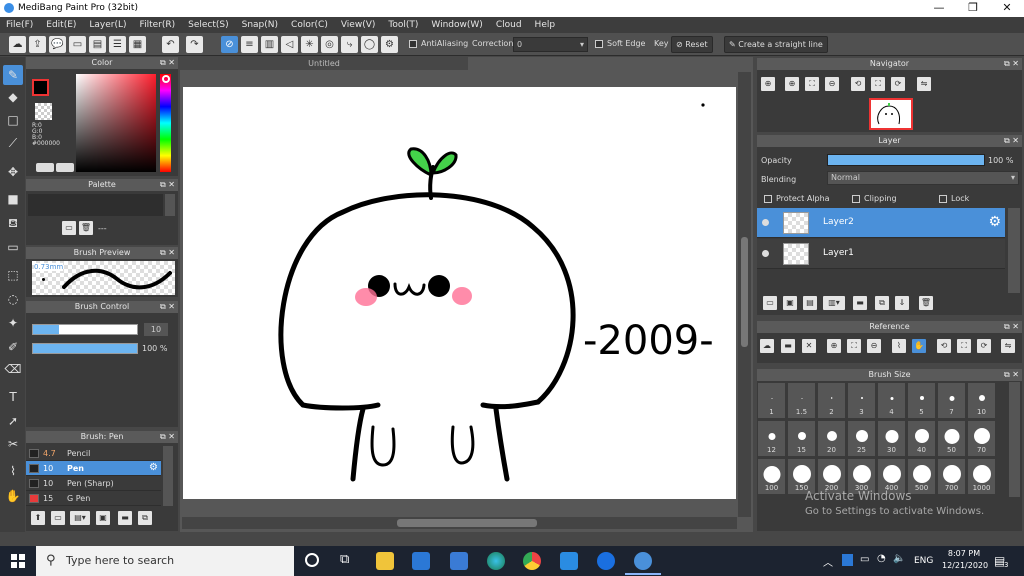 The height and width of the screenshot is (576, 1024). What do you see at coordinates (137, 44) in the screenshot?
I see `grid-icon: ▦` at bounding box center [137, 44].